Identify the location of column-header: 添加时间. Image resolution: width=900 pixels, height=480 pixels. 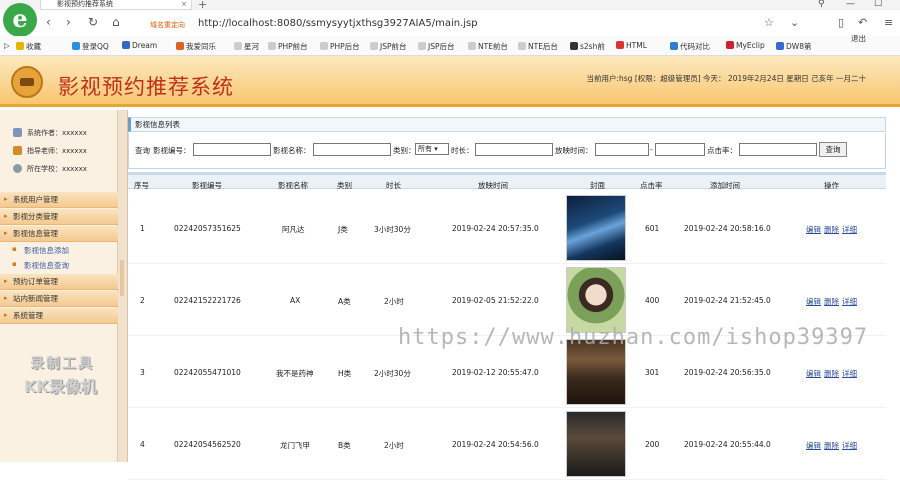
(725, 185).